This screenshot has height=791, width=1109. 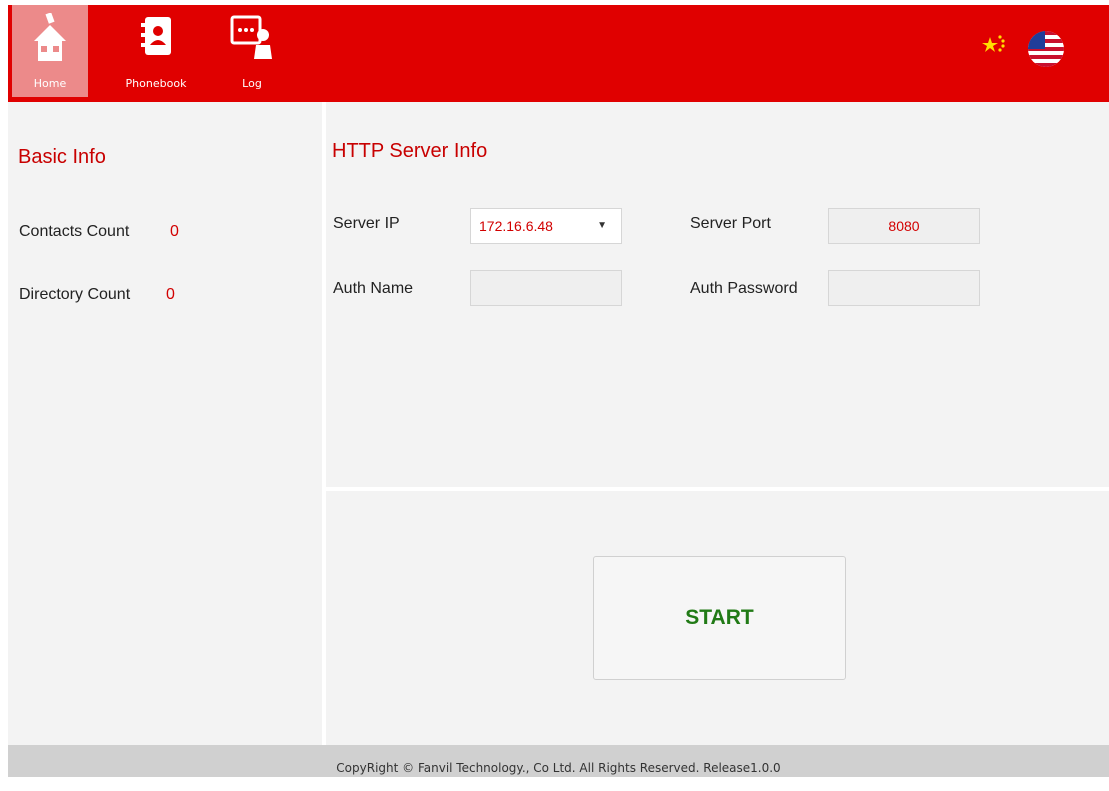 I want to click on log-icon, so click(x=252, y=38).